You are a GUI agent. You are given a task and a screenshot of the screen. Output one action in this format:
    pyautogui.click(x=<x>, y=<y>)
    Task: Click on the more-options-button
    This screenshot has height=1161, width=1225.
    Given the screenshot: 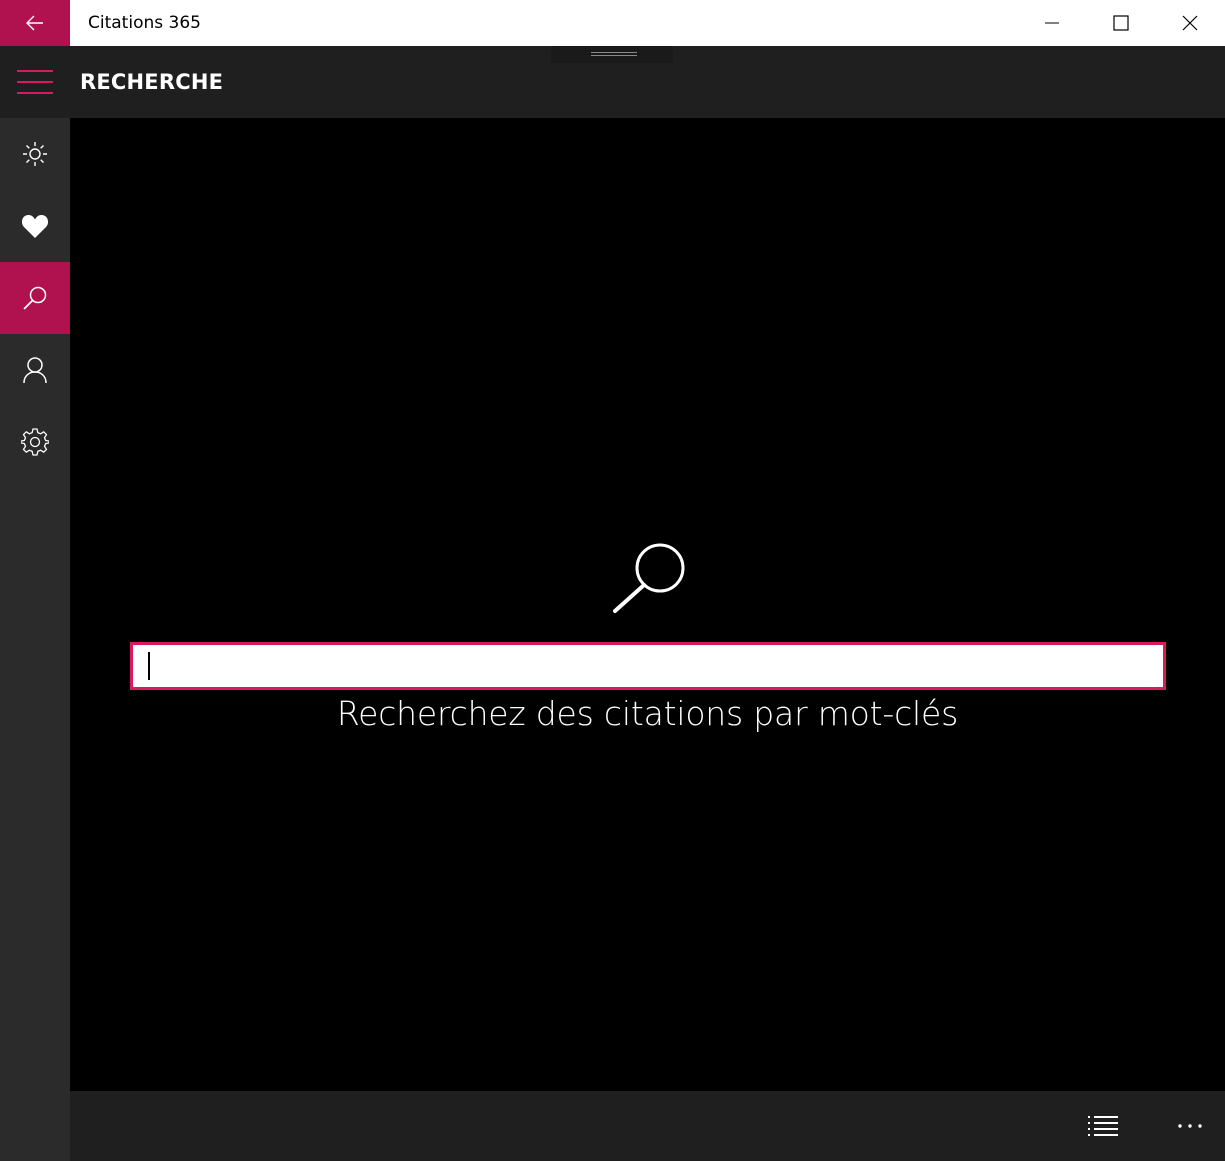 What is the action you would take?
    pyautogui.click(x=1190, y=1126)
    